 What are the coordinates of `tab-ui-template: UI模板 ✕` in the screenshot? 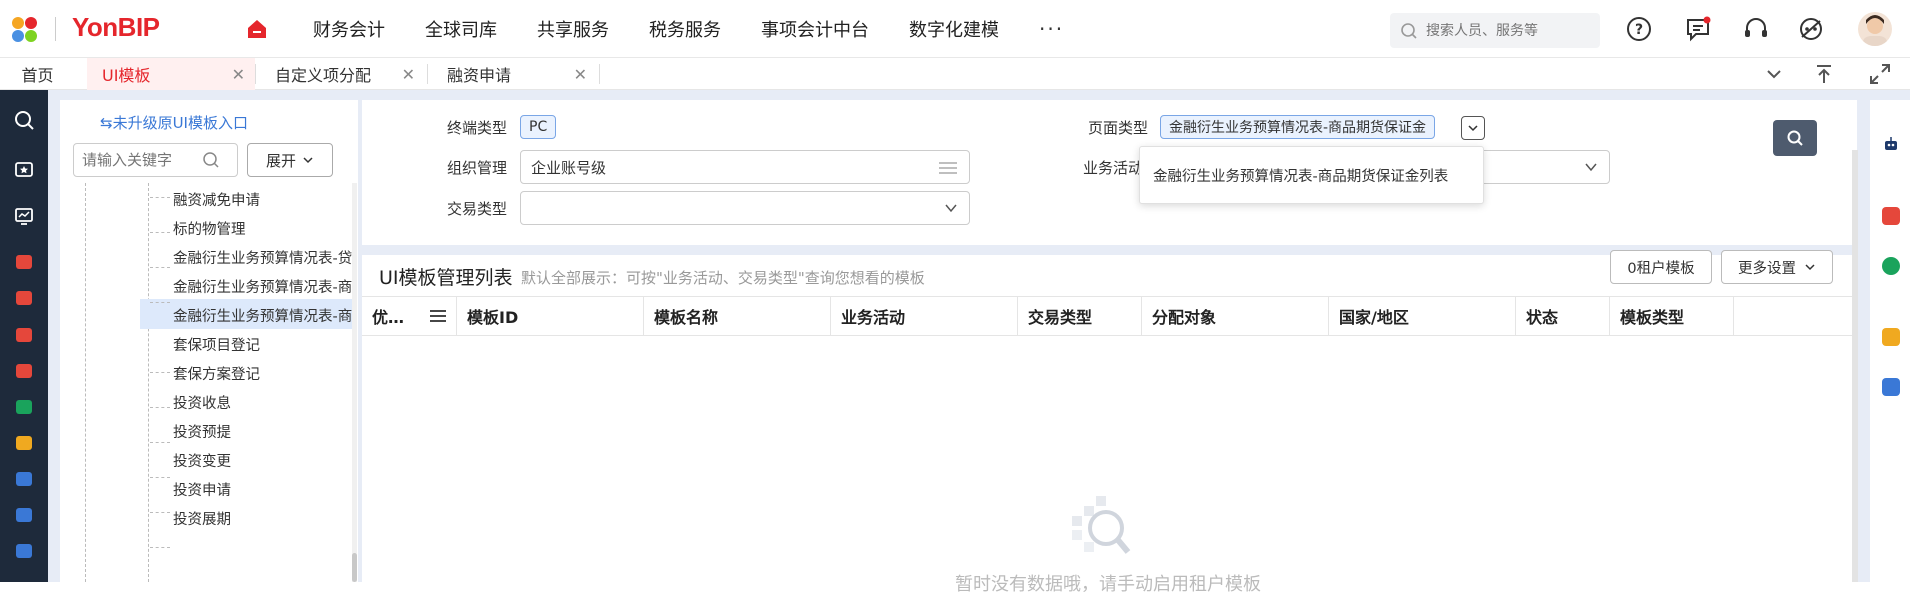 It's located at (171, 74).